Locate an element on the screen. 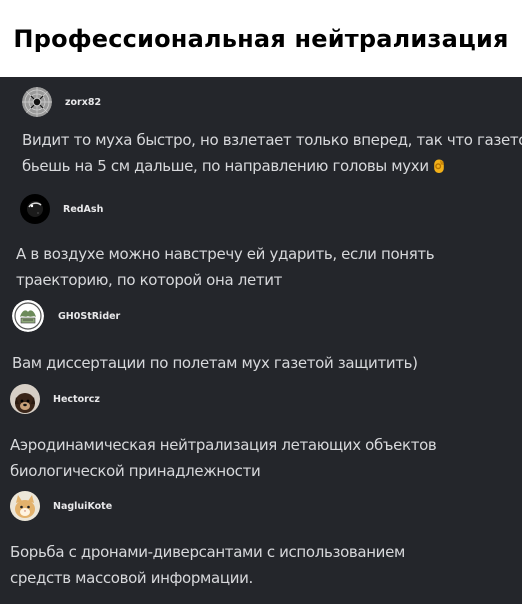 The height and width of the screenshot is (604, 522). cat-photo-avatar is located at coordinates (25, 506).